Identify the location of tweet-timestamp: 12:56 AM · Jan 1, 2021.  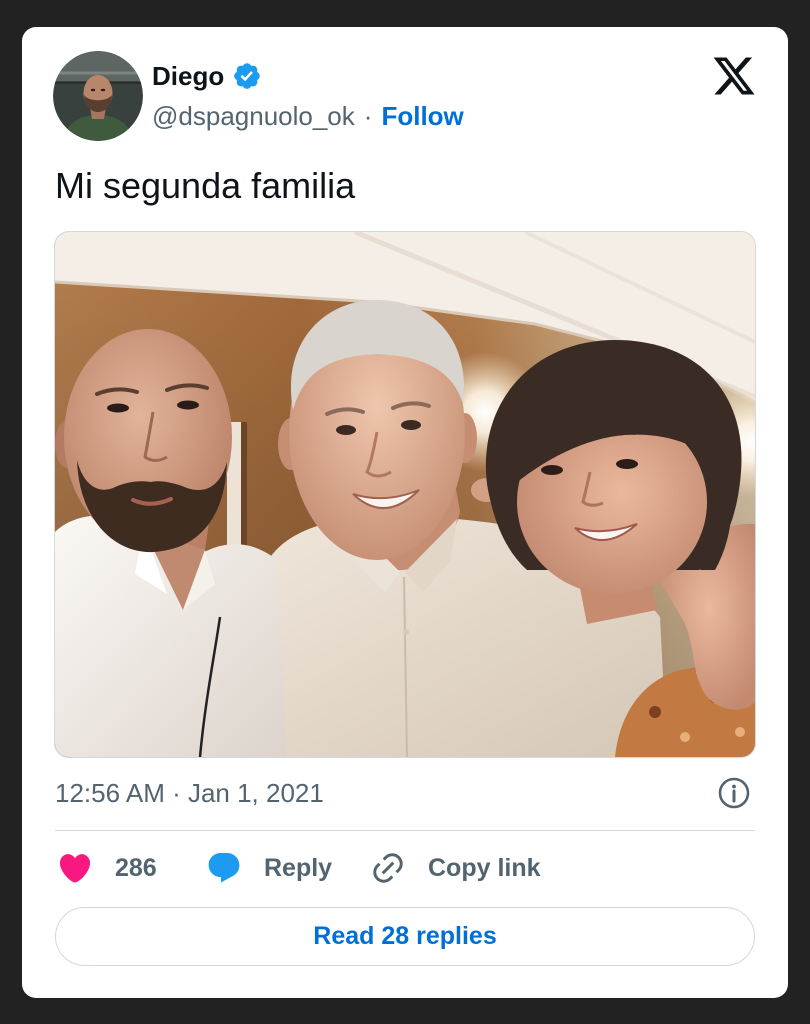
(189, 793).